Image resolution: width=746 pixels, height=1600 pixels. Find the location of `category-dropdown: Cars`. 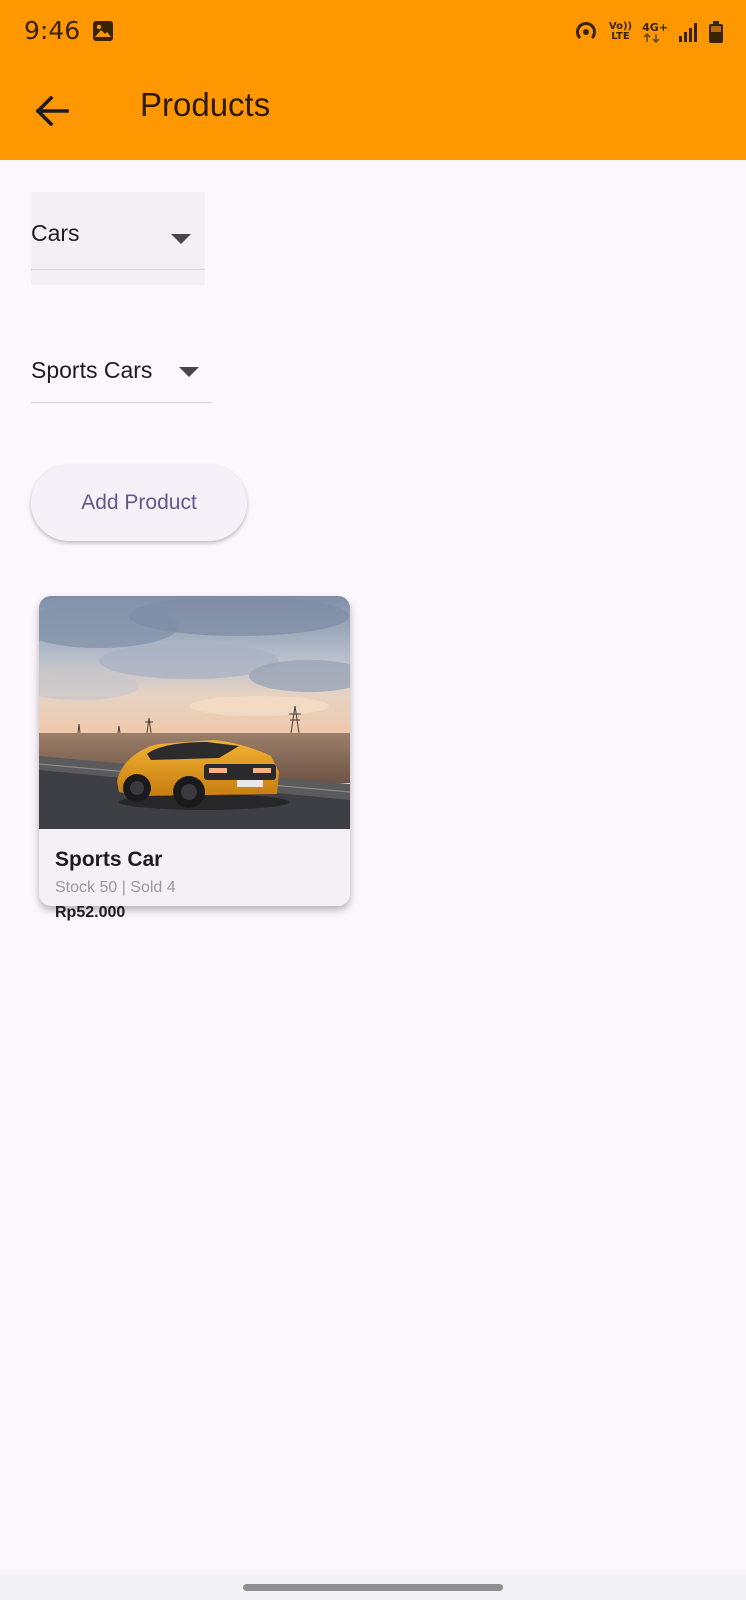

category-dropdown: Cars is located at coordinates (118, 238).